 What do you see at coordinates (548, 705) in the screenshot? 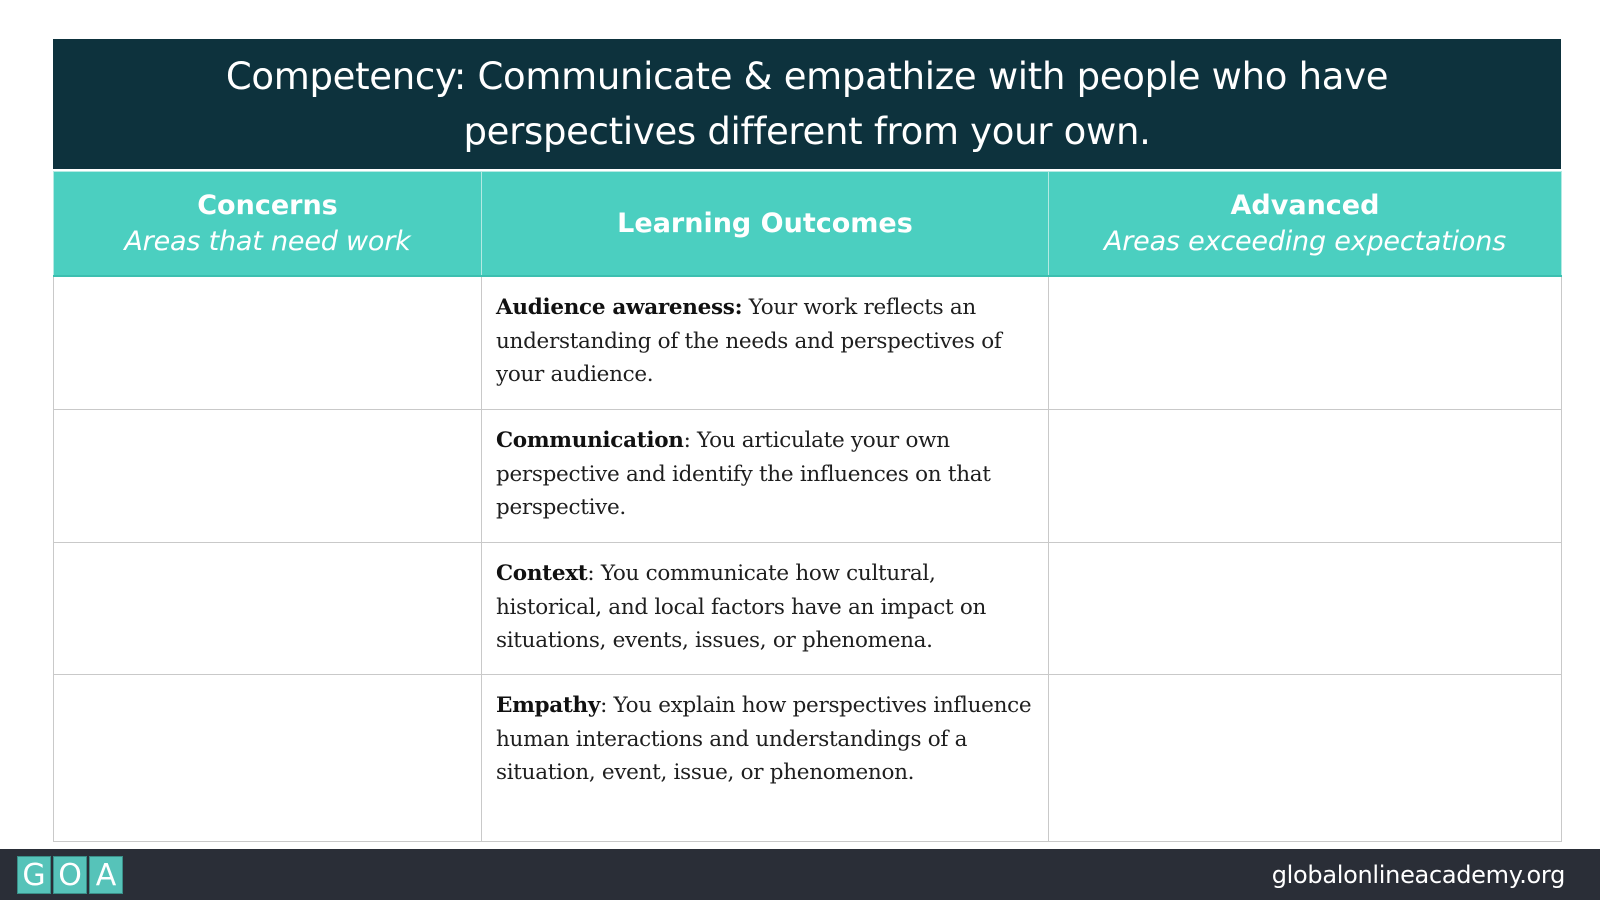
I see `outcome-term: Empathy` at bounding box center [548, 705].